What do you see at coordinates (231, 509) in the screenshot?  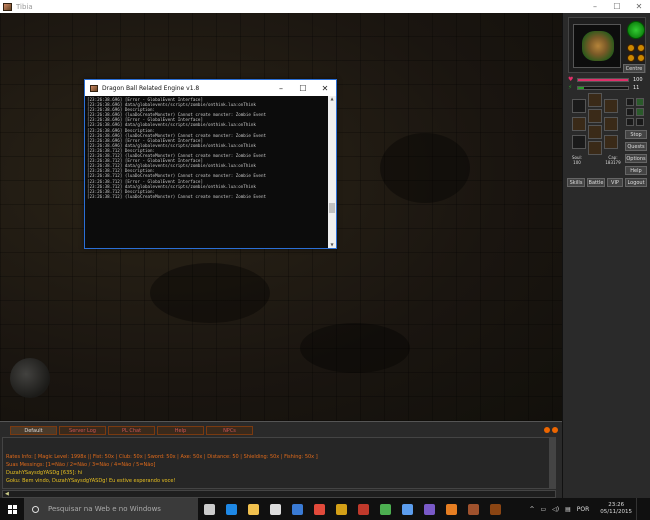 I see `edge-icon` at bounding box center [231, 509].